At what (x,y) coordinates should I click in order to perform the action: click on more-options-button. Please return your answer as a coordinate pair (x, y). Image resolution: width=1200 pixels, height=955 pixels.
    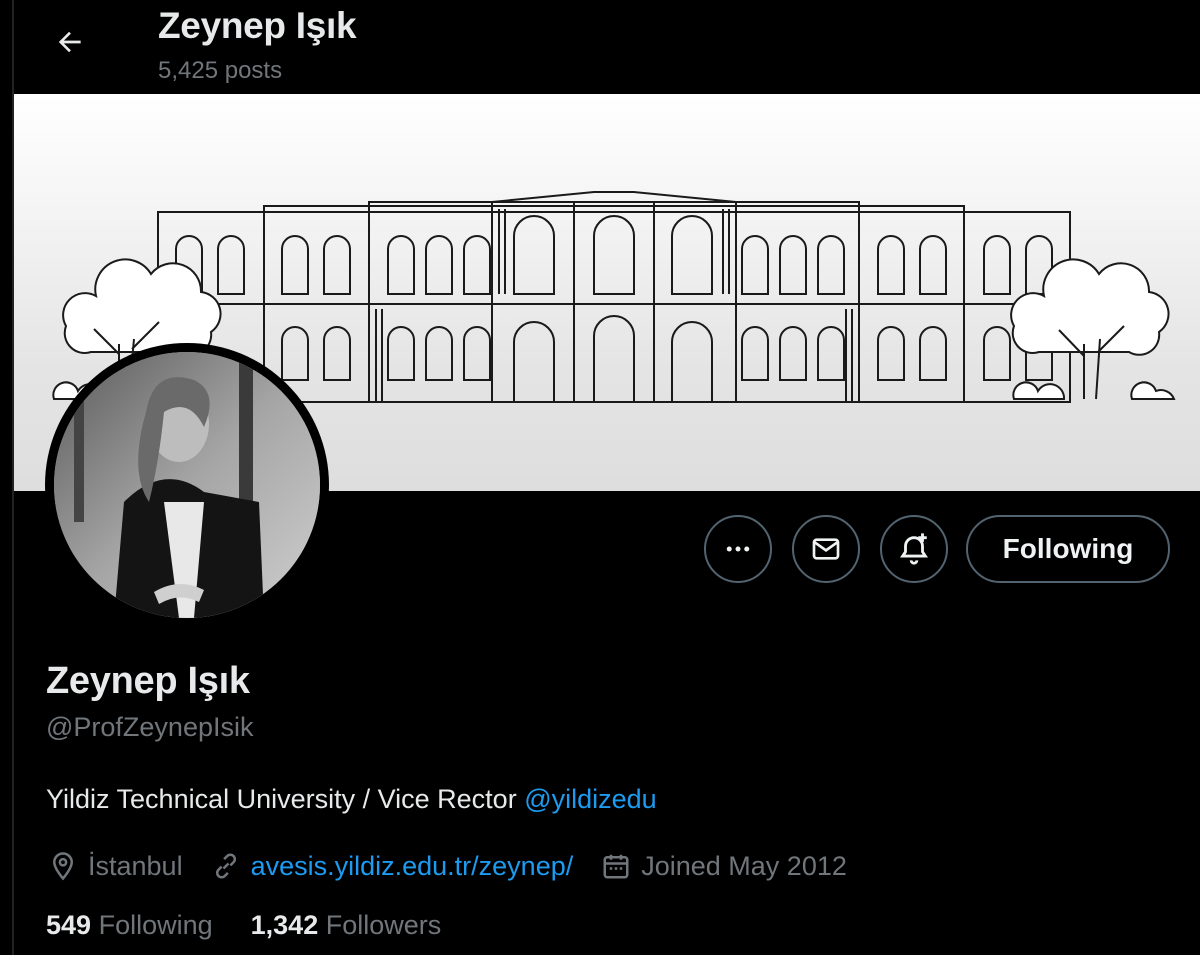
    Looking at the image, I should click on (738, 549).